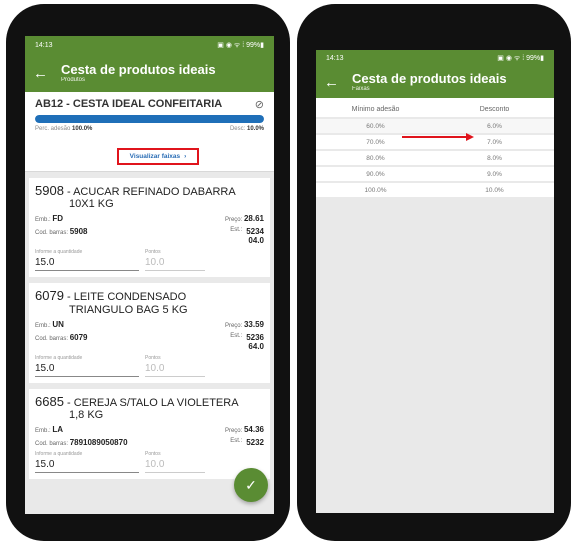  I want to click on min-adesao-cell: 60.0%, so click(375, 126).